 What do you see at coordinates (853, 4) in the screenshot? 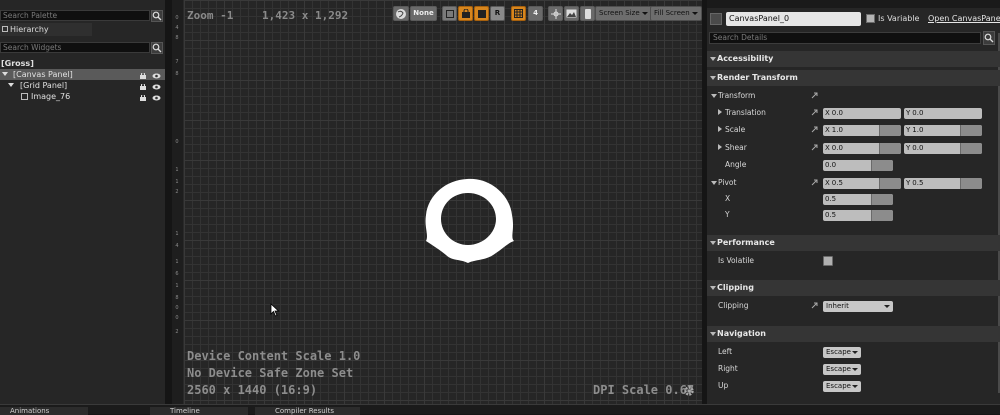
I see `details-tab` at bounding box center [853, 4].